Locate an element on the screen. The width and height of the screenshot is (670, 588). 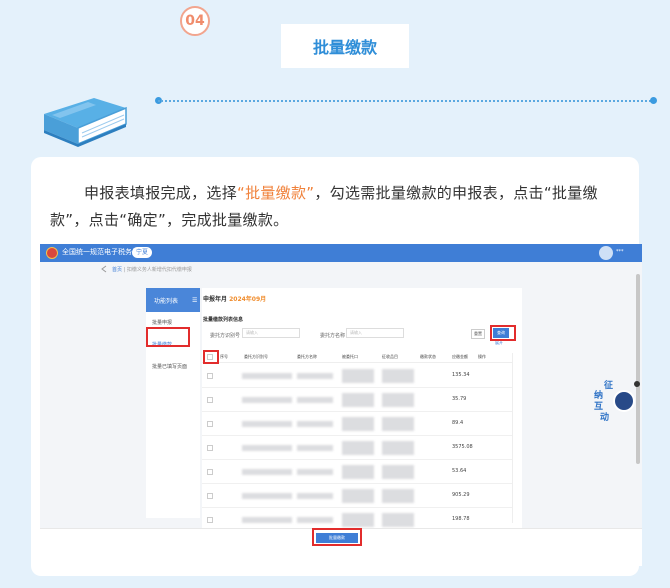
step-title: 批量缴款 is located at coordinates (345, 46).